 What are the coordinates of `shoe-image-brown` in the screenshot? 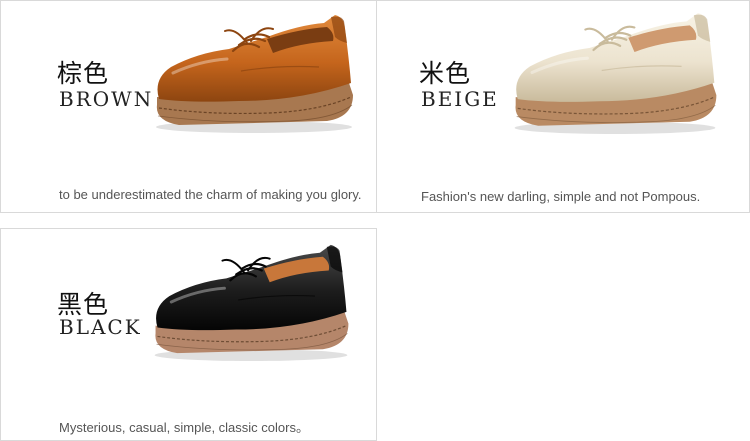 It's located at (254, 74).